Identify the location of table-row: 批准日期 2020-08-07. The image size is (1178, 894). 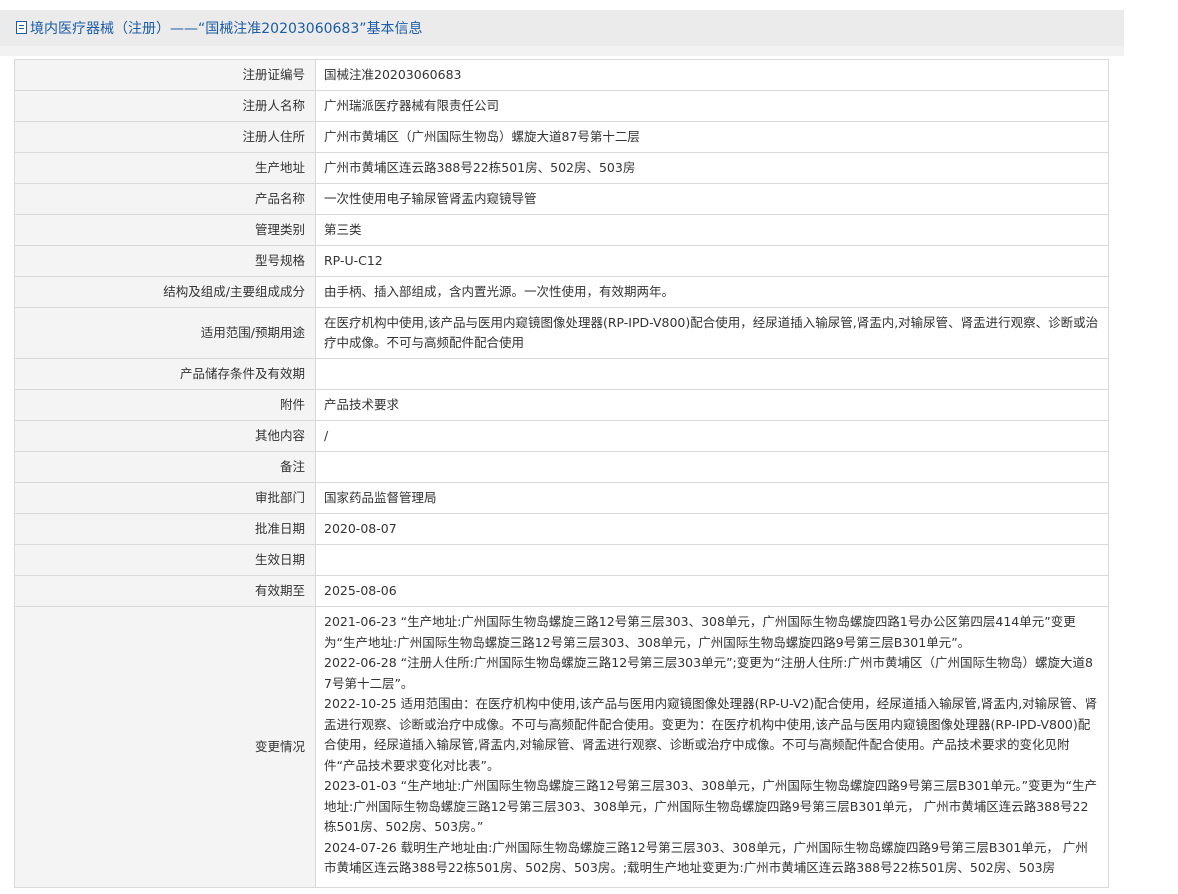
(561, 529).